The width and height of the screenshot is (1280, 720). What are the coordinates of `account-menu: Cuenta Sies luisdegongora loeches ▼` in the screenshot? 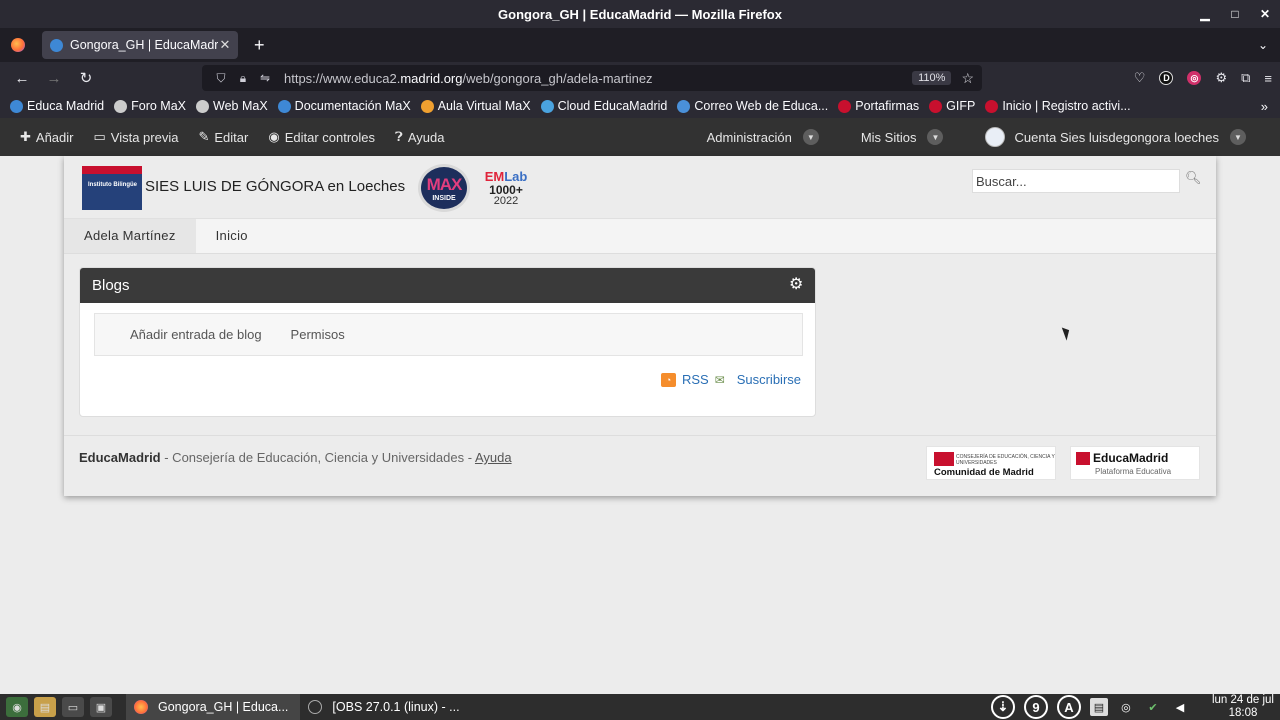 It's located at (1115, 137).